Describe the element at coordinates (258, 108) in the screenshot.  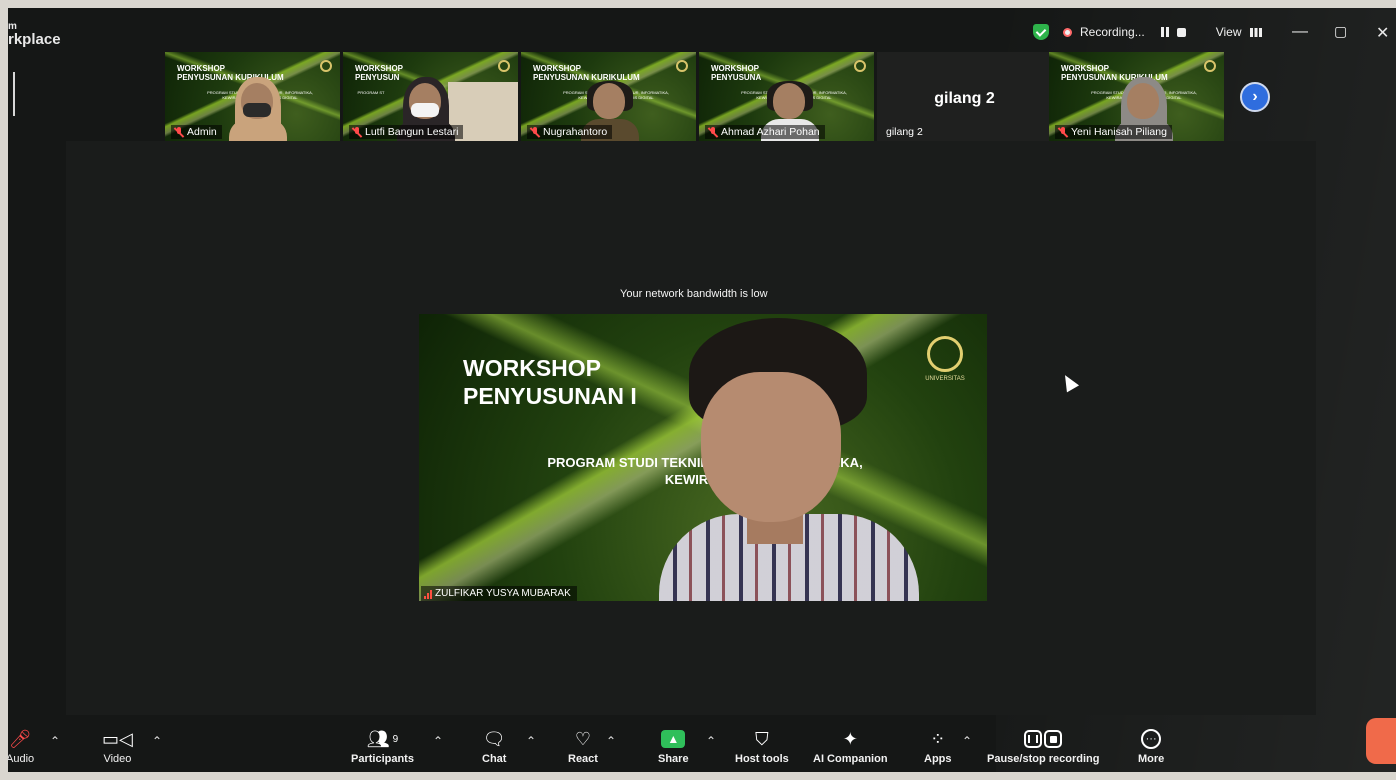
I see `participant-video` at that location.